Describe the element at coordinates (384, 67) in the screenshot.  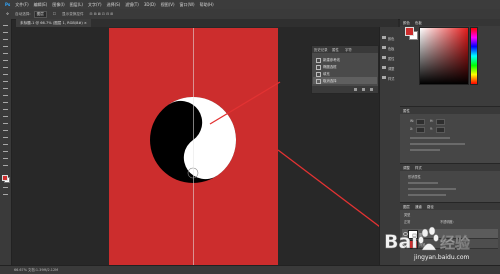
I see `adjustments-icon` at that location.